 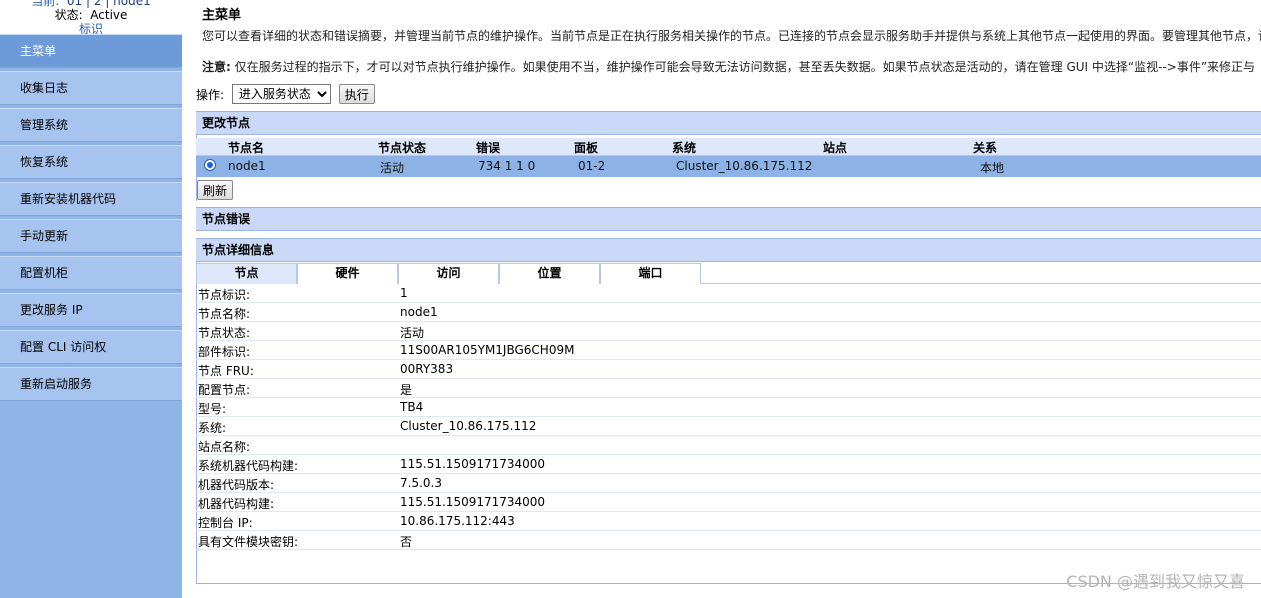 I want to click on cell-relation: 本地, so click(x=992, y=168).